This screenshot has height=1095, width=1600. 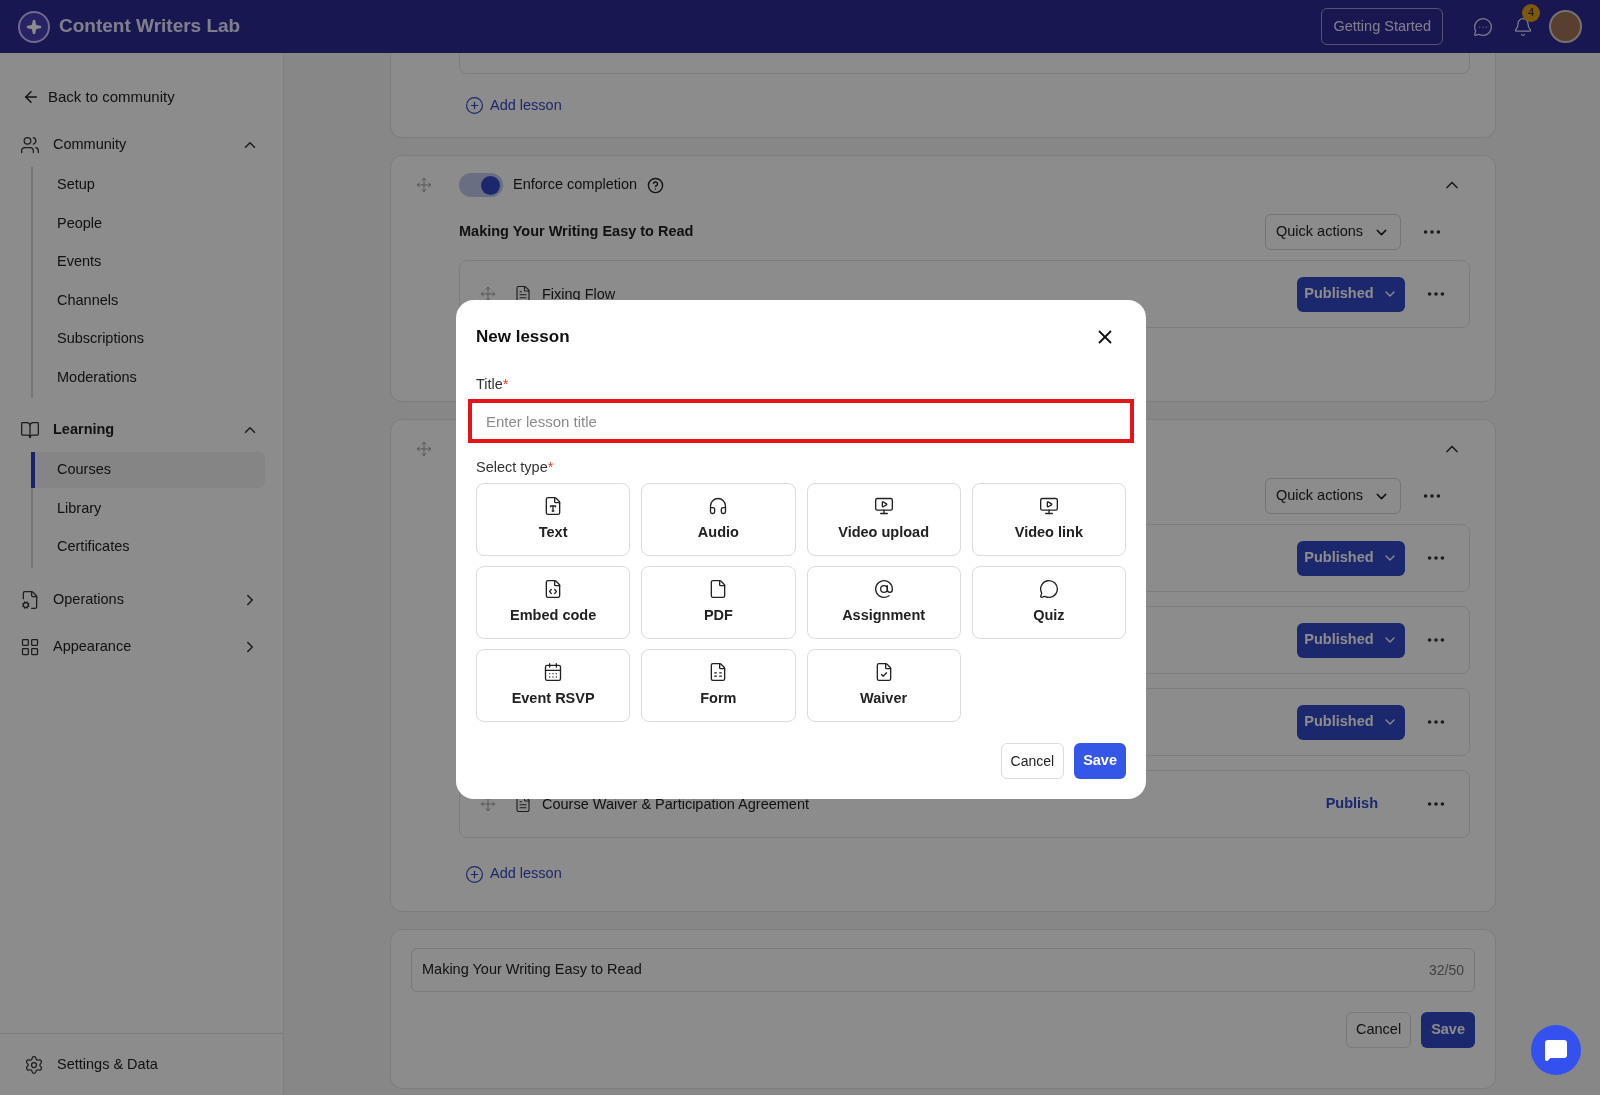 I want to click on toggle-switch, so click(x=481, y=185).